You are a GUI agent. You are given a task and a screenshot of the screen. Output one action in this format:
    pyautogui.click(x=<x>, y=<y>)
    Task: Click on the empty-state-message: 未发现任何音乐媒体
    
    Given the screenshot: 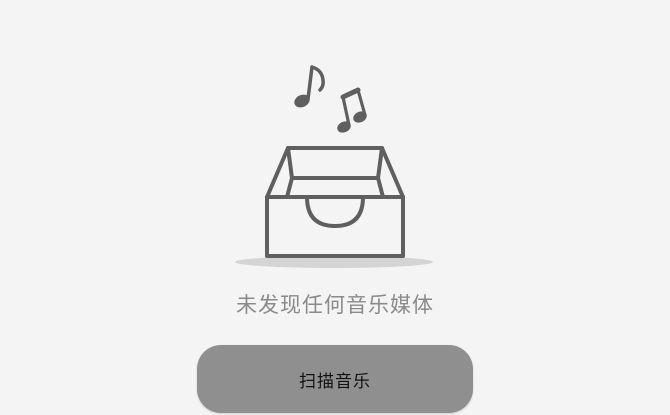 What is the action you would take?
    pyautogui.click(x=335, y=305)
    